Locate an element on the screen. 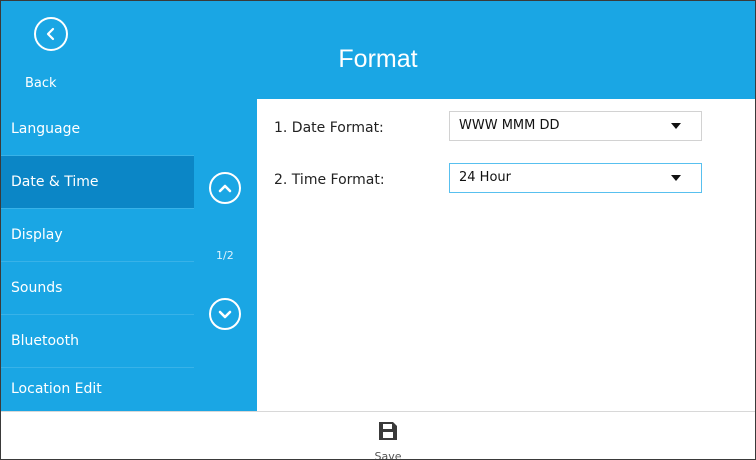 The image size is (756, 460). back-label: Back is located at coordinates (41, 83).